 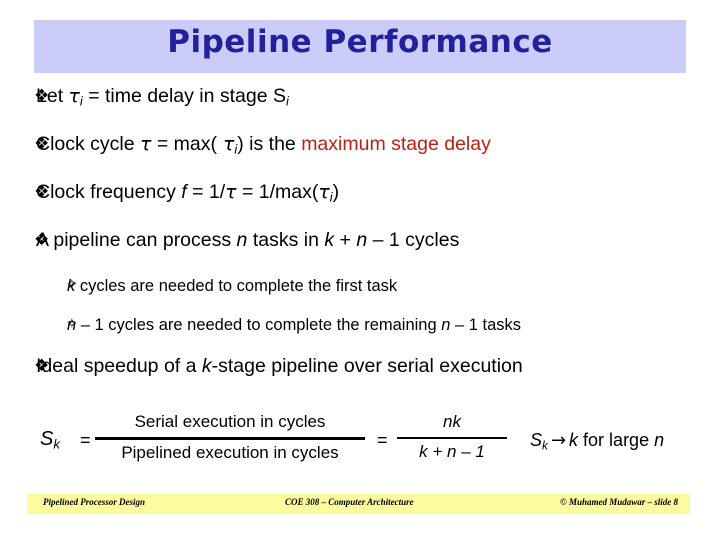 What do you see at coordinates (88, 144) in the screenshot?
I see `bullet-text-run: Clock cycle` at bounding box center [88, 144].